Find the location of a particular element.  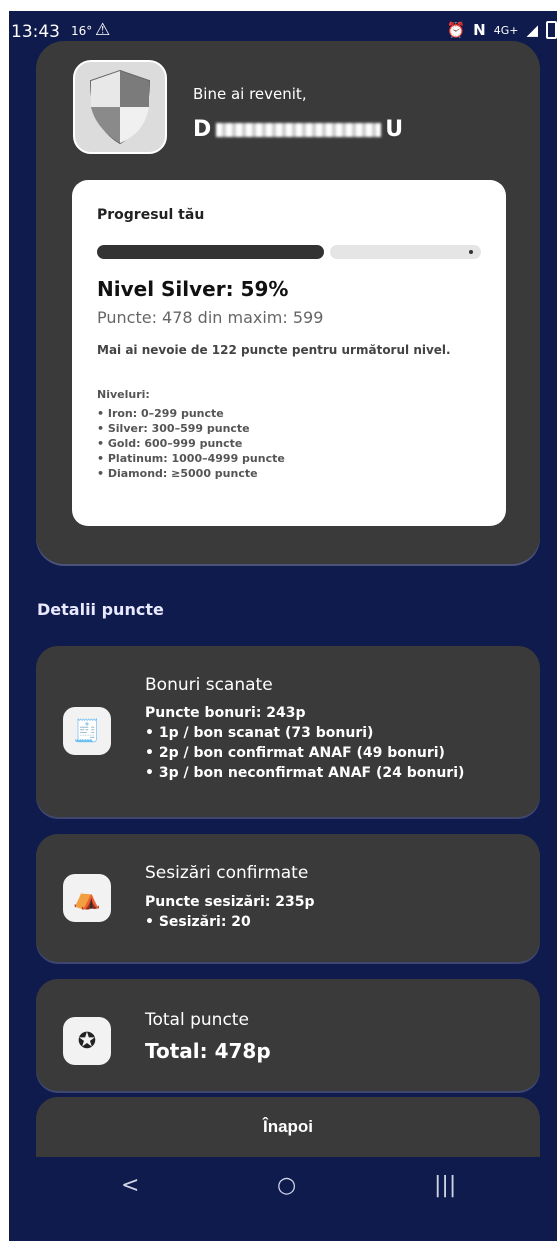

greeting-text: Bine ai revenit, is located at coordinates (250, 94).